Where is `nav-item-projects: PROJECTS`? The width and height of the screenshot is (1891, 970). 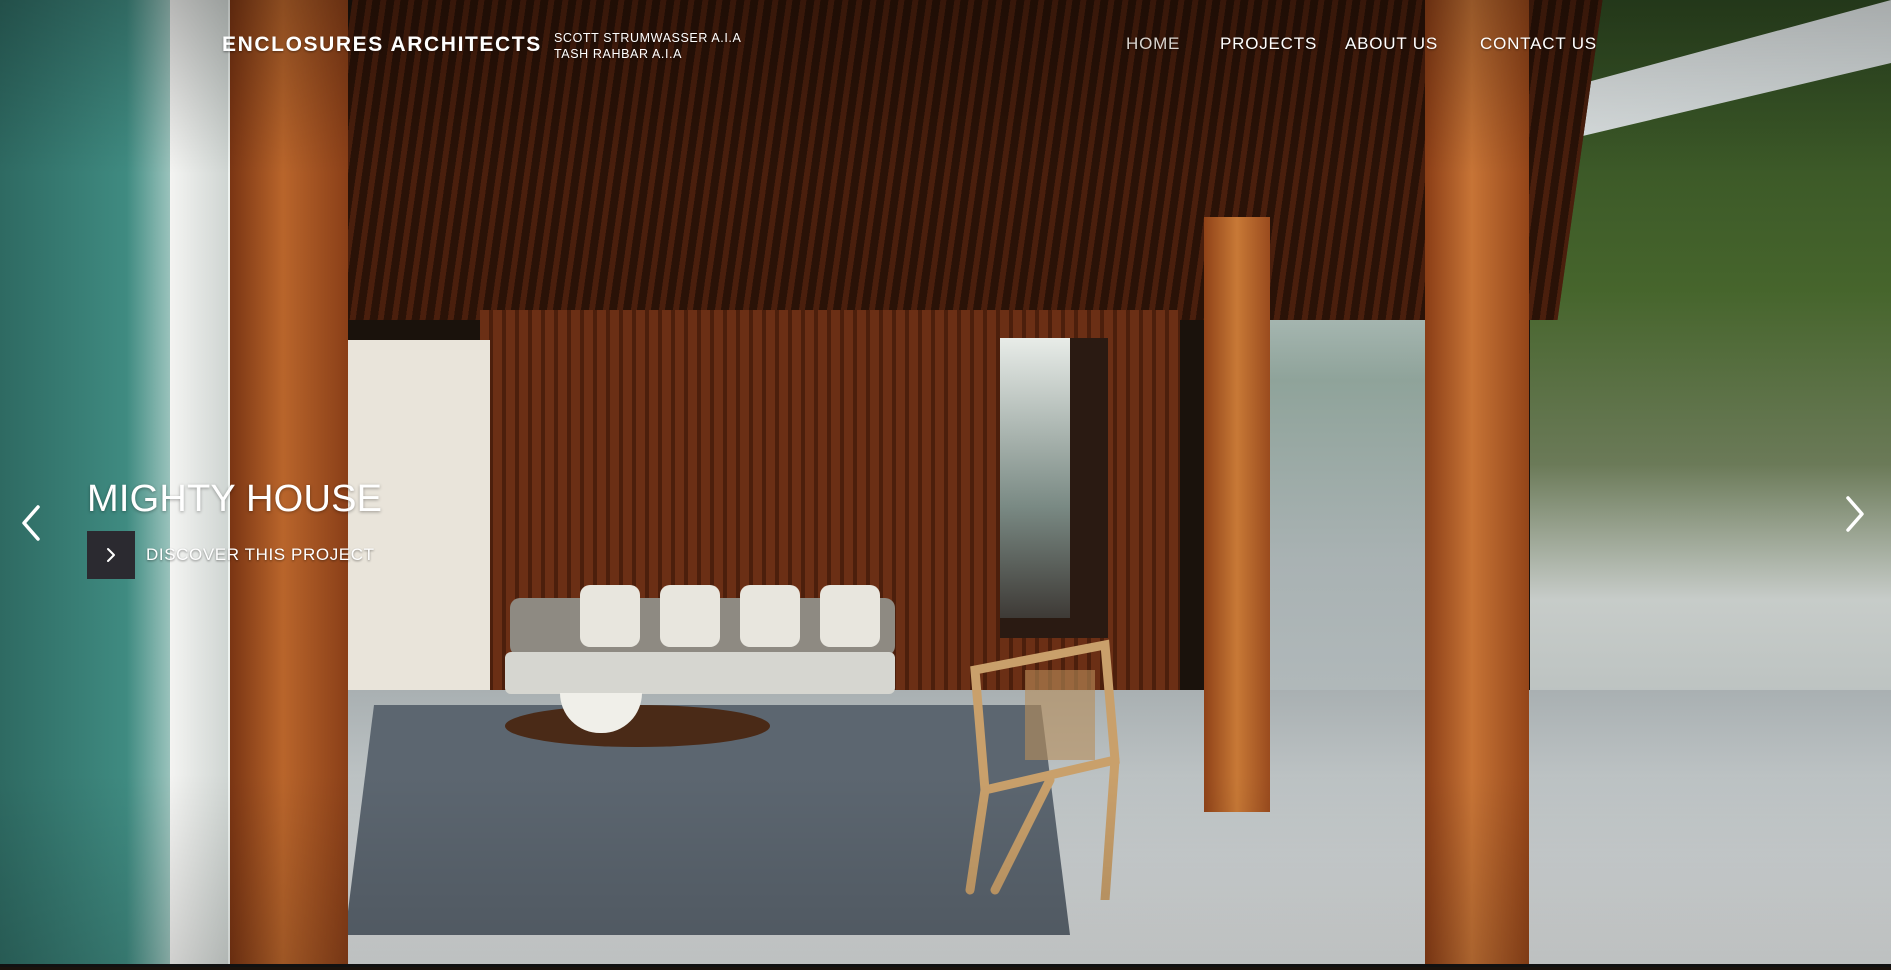
nav-item-projects: PROJECTS is located at coordinates (1268, 44).